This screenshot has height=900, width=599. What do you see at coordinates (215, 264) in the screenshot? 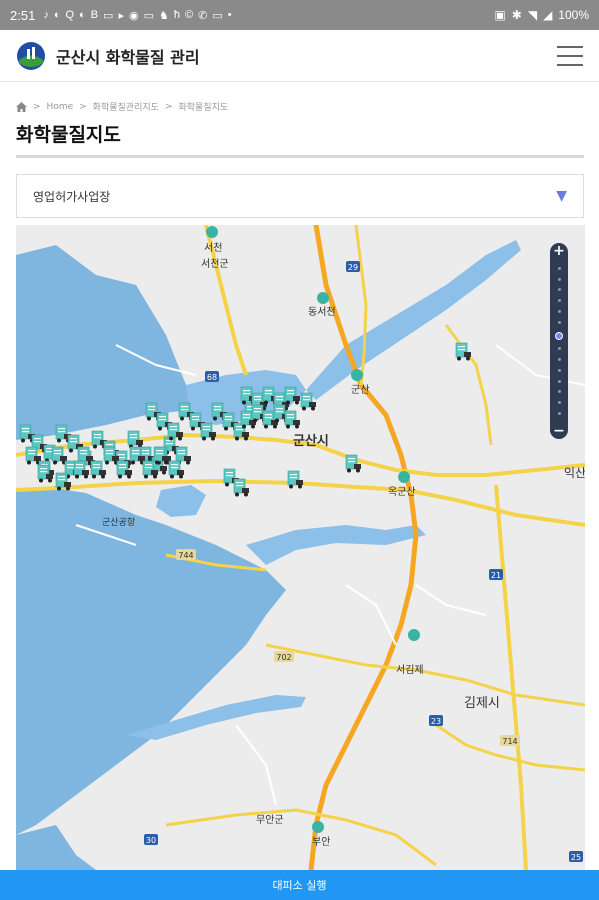
I see `place-label: 서천군` at bounding box center [215, 264].